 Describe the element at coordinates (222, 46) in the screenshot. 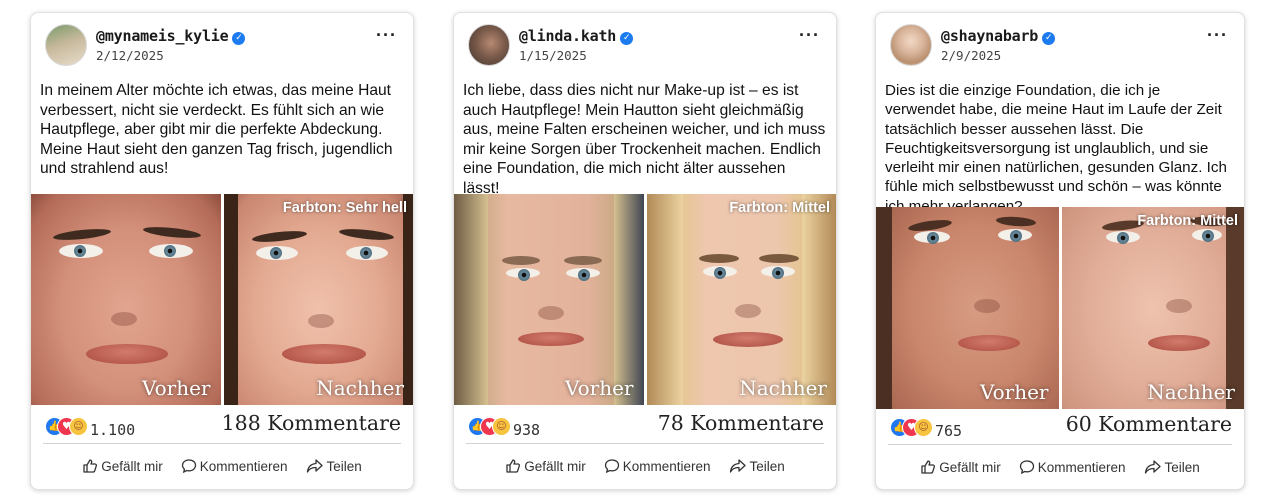

I see `post-header: @mynameis_kylie ✓ 2/12/2025 ···` at that location.